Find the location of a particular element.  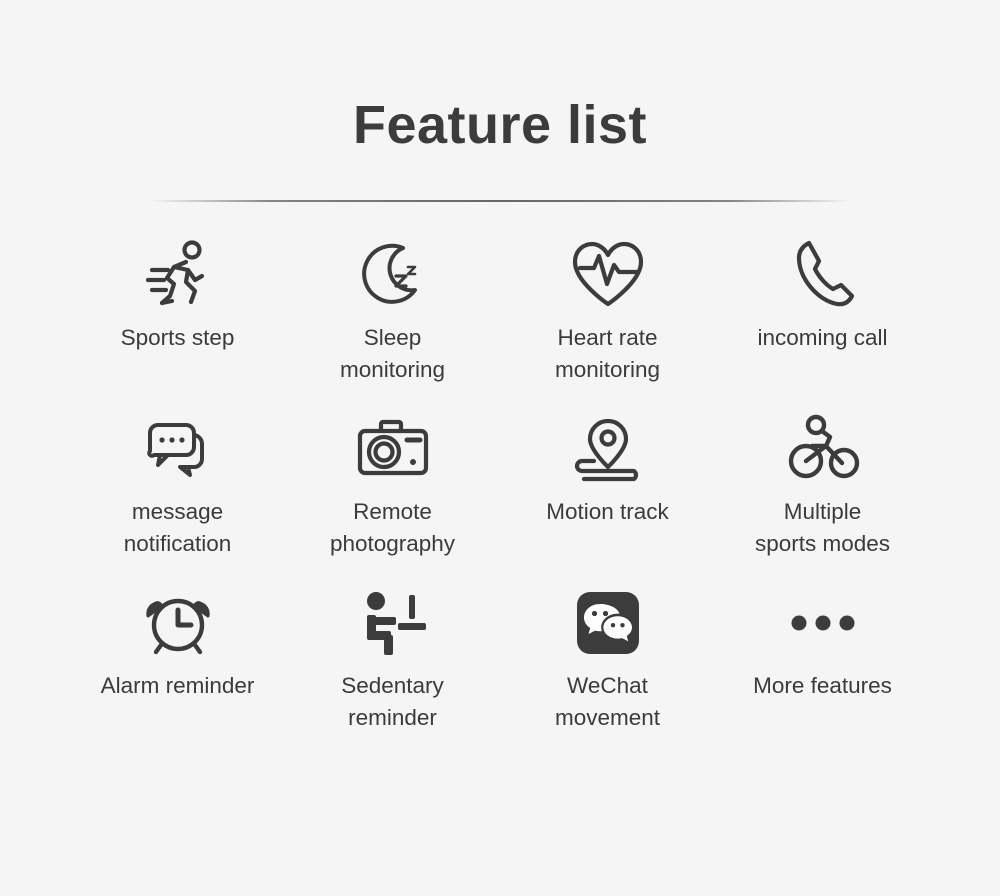

feature-item-heart-rate-monitoring: Heart rate monitoring is located at coordinates (607, 307).